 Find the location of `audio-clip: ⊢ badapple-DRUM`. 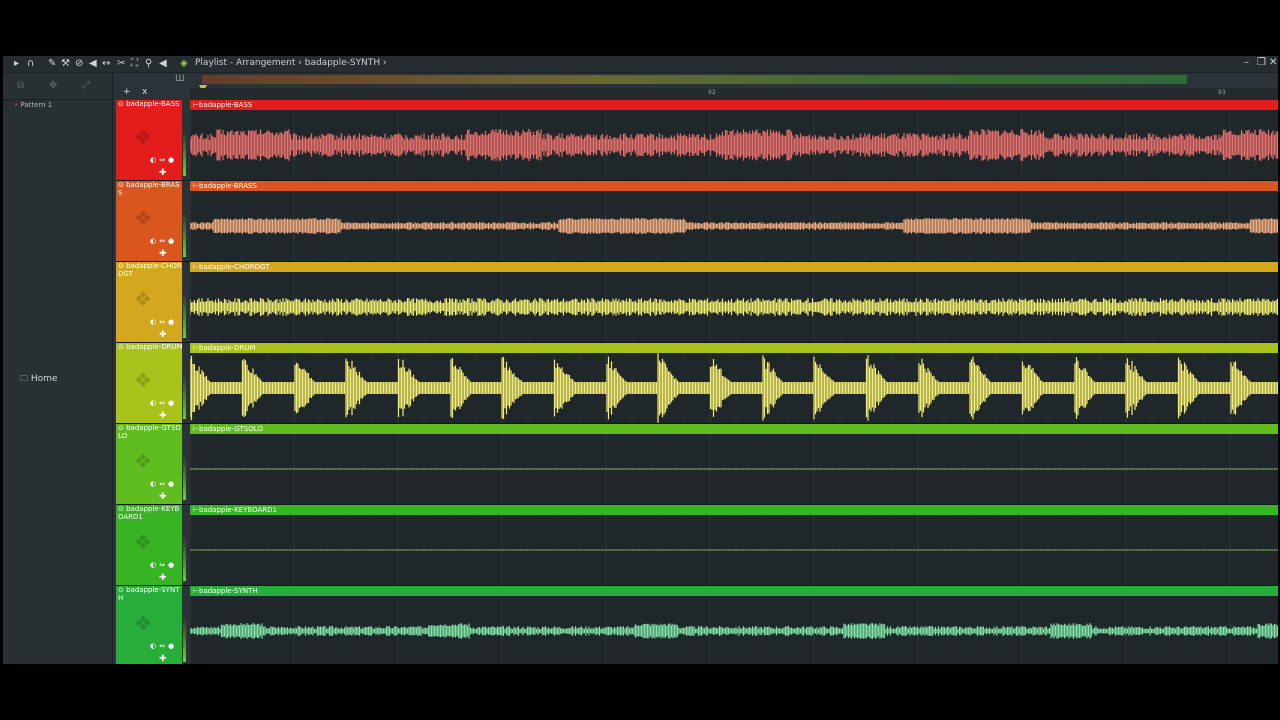

audio-clip: ⊢ badapple-DRUM is located at coordinates (734, 383).